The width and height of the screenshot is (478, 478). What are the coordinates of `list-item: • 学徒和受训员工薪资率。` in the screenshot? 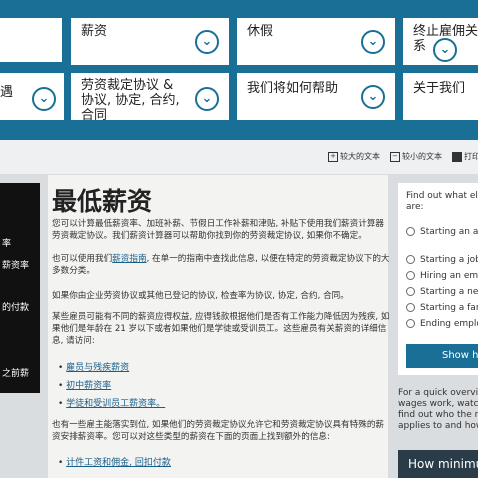 It's located at (111, 402).